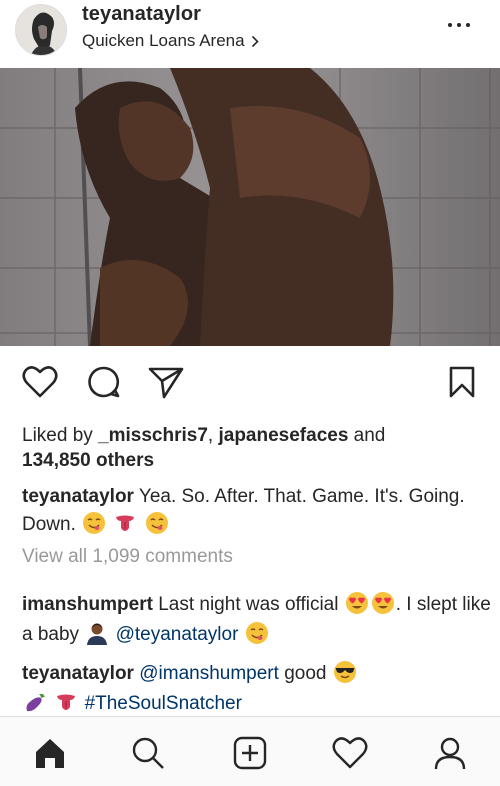 Image resolution: width=500 pixels, height=786 pixels. Describe the element at coordinates (250, 381) in the screenshot. I see `post-action-bar` at that location.